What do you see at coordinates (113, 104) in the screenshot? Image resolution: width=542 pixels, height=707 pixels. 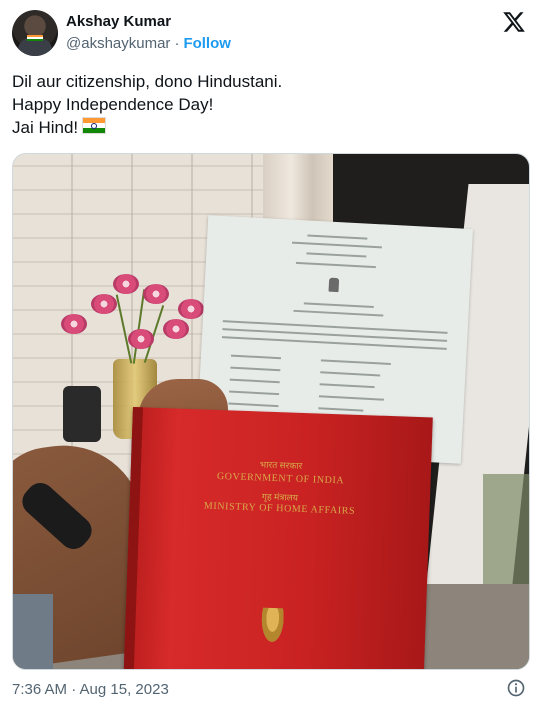 I see `tweet-line-2: Happy Independence Day!` at bounding box center [113, 104].